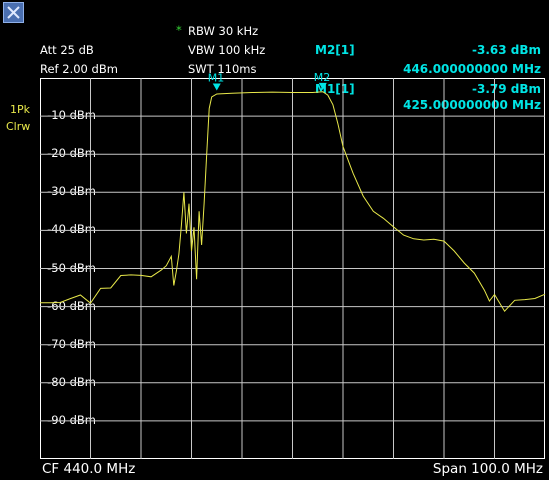 The width and height of the screenshot is (549, 480). What do you see at coordinates (88, 469) in the screenshot?
I see `center-frequency-label: CF 440.0 MHz` at bounding box center [88, 469].